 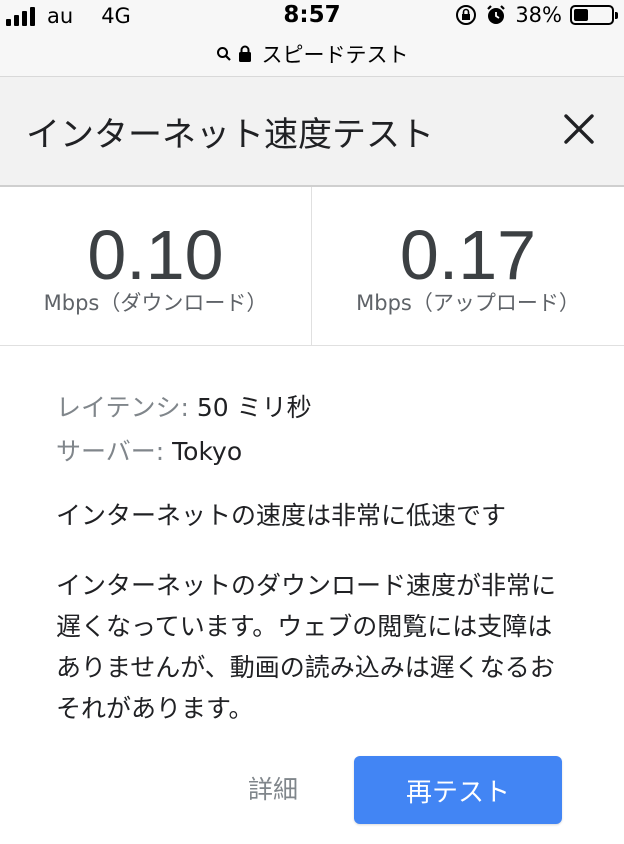 I want to click on download-speed-unit: Mbps（ダウンロード）, so click(x=155, y=303).